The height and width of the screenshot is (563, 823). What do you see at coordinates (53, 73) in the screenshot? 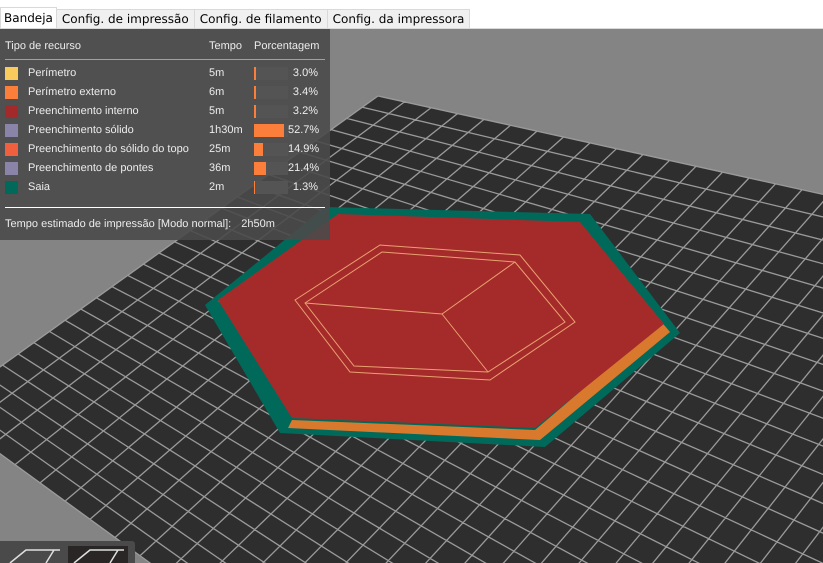
I see `feature-name: Perímetro` at bounding box center [53, 73].